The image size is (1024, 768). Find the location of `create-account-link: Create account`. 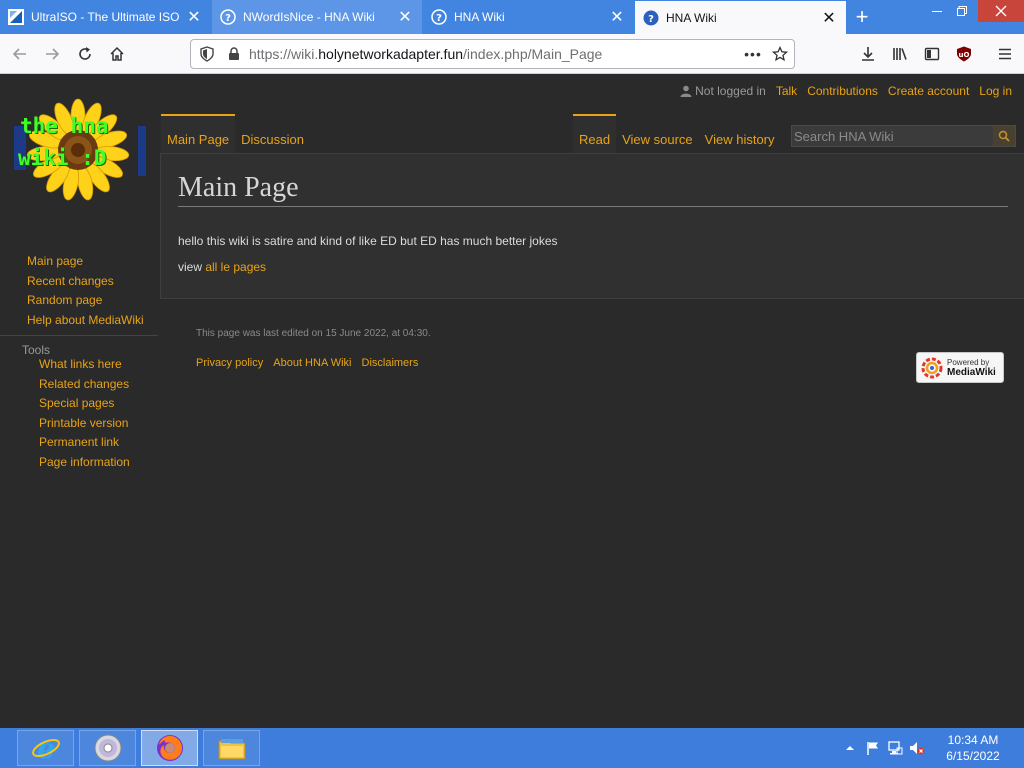

create-account-link: Create account is located at coordinates (928, 91).